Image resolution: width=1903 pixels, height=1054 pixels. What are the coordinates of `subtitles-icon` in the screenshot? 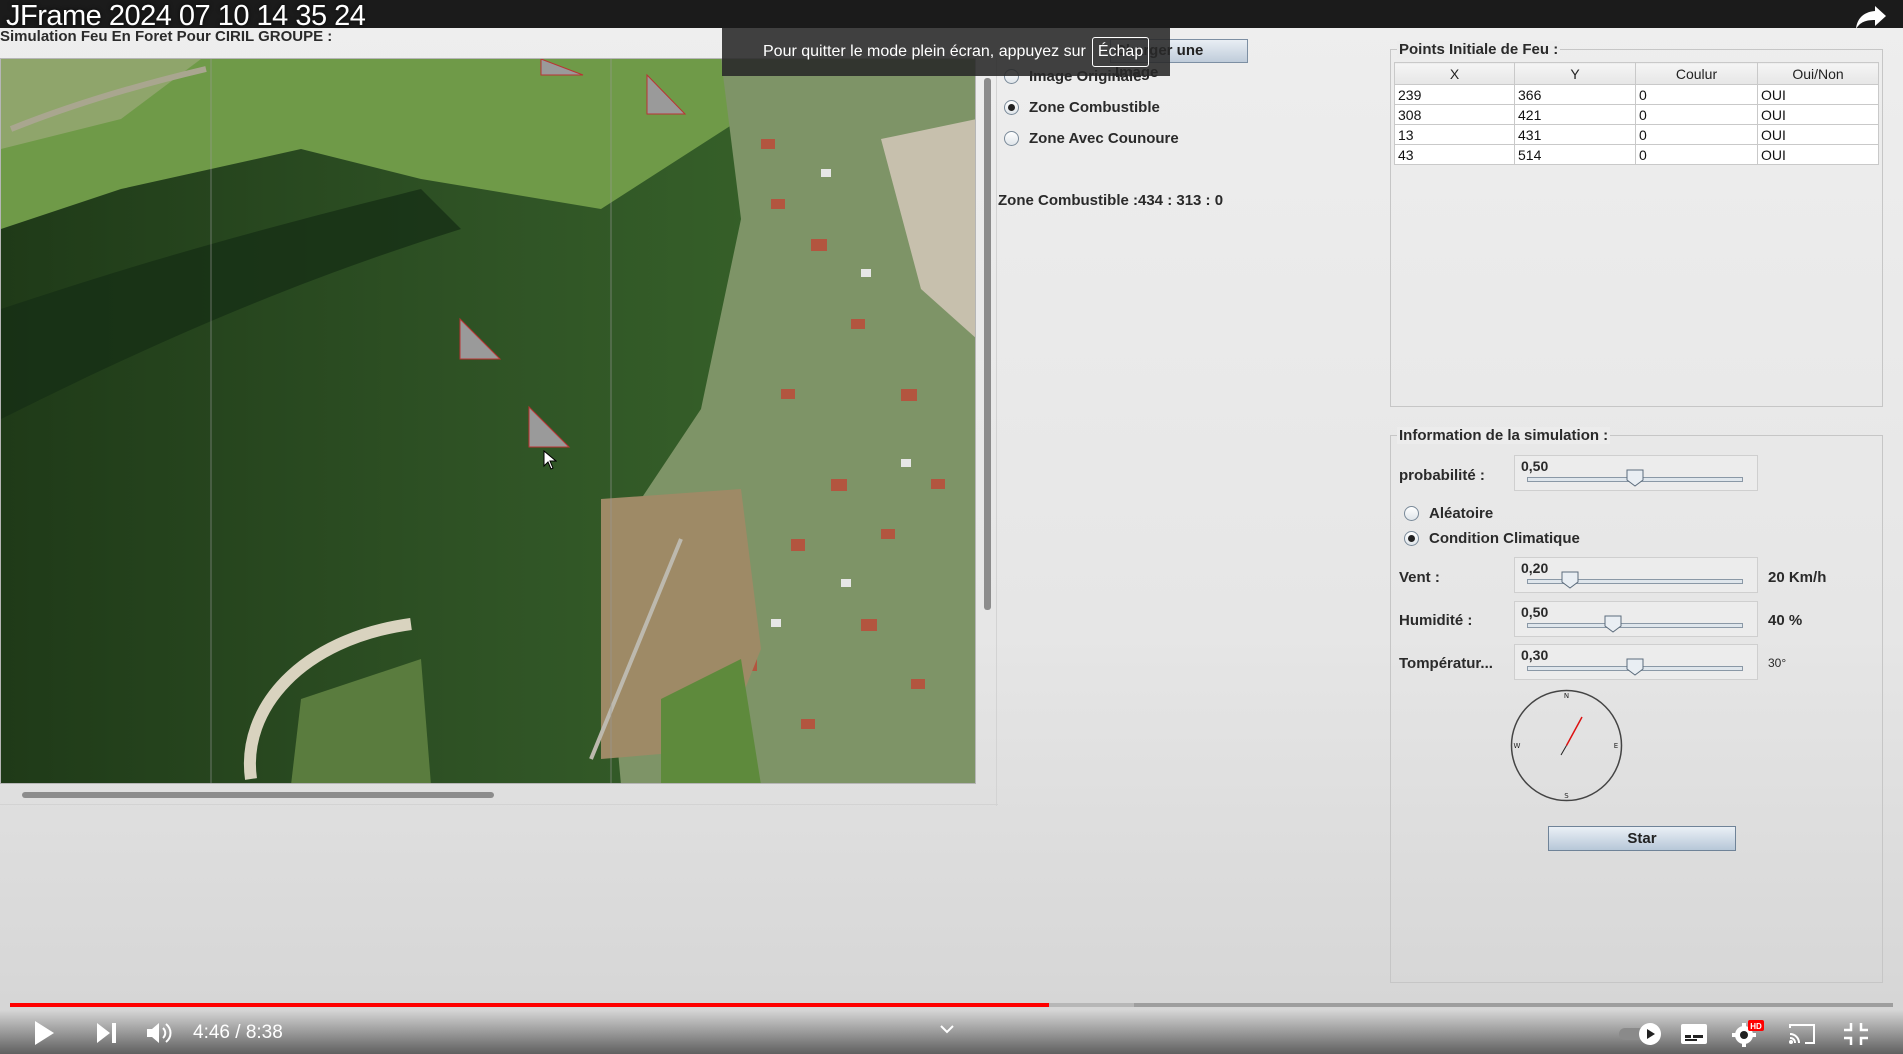 It's located at (1694, 1034).